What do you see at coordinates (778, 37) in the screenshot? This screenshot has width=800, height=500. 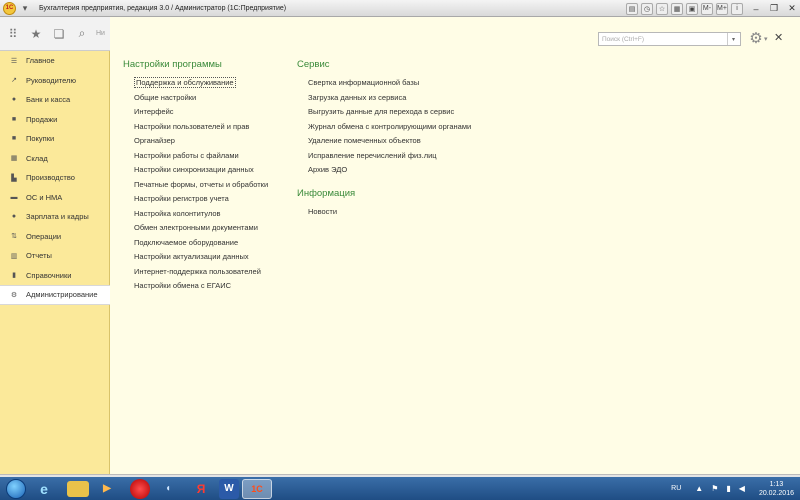 I see `close-icon: ✕` at bounding box center [778, 37].